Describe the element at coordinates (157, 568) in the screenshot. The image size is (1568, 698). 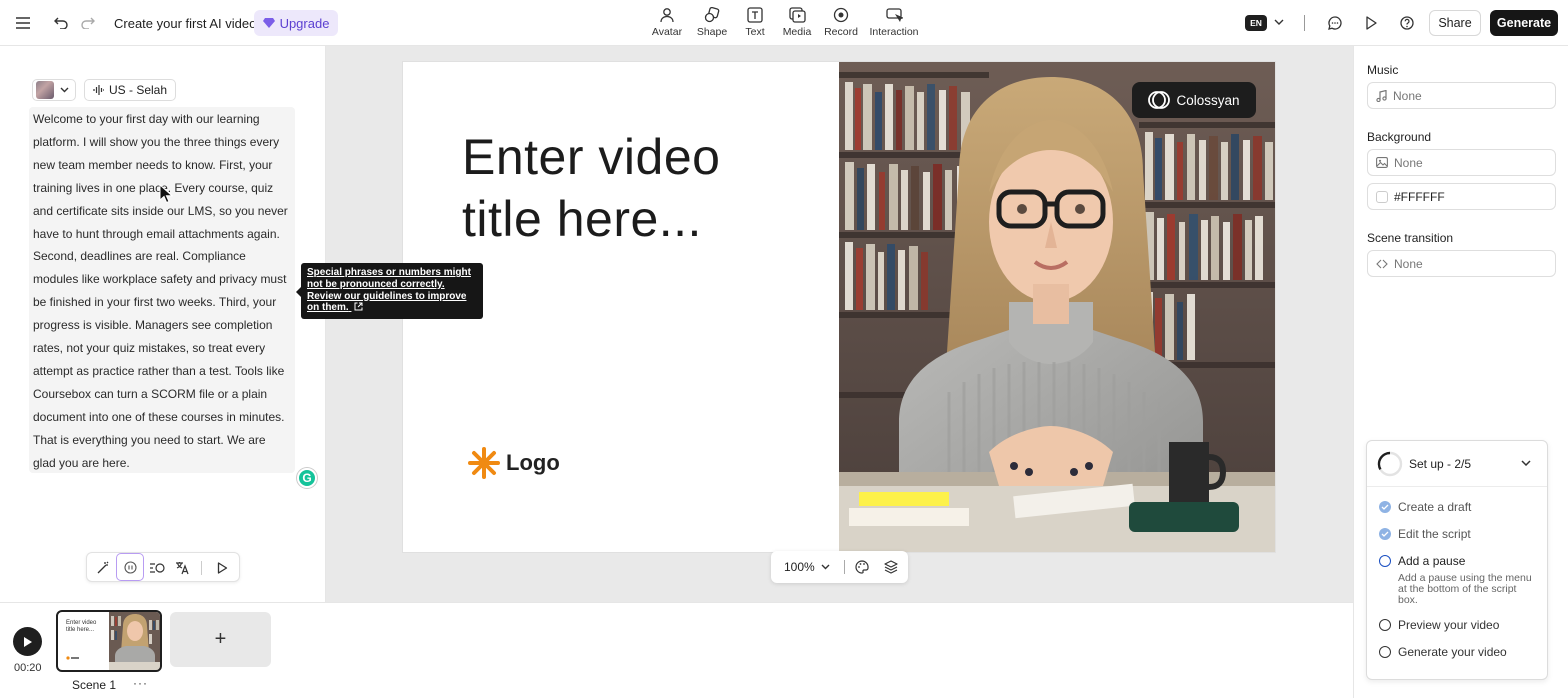
I see `pronunciation-icon` at that location.